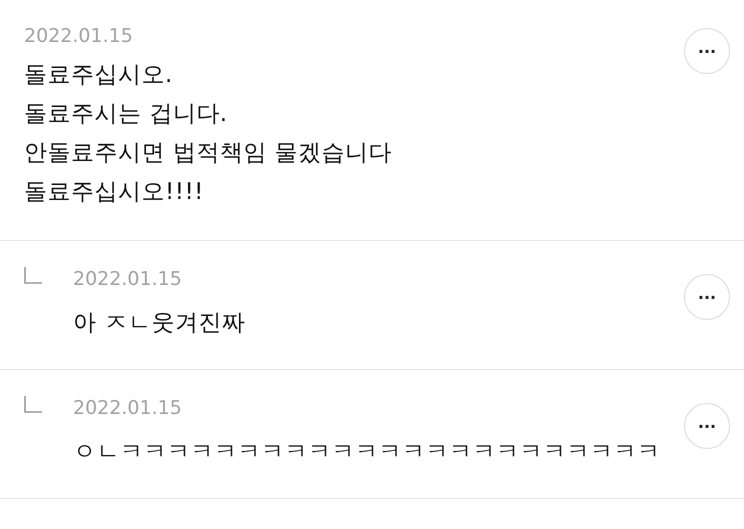  What do you see at coordinates (209, 153) in the screenshot?
I see `comment-text: 안돌료주시면 법적책임 물겠습니다` at bounding box center [209, 153].